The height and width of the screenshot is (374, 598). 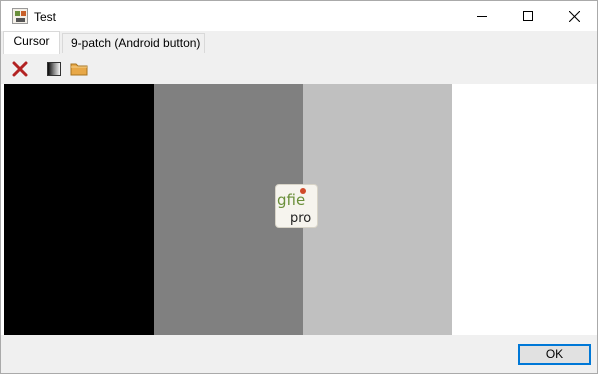 I want to click on window-title: Test, so click(x=45, y=17).